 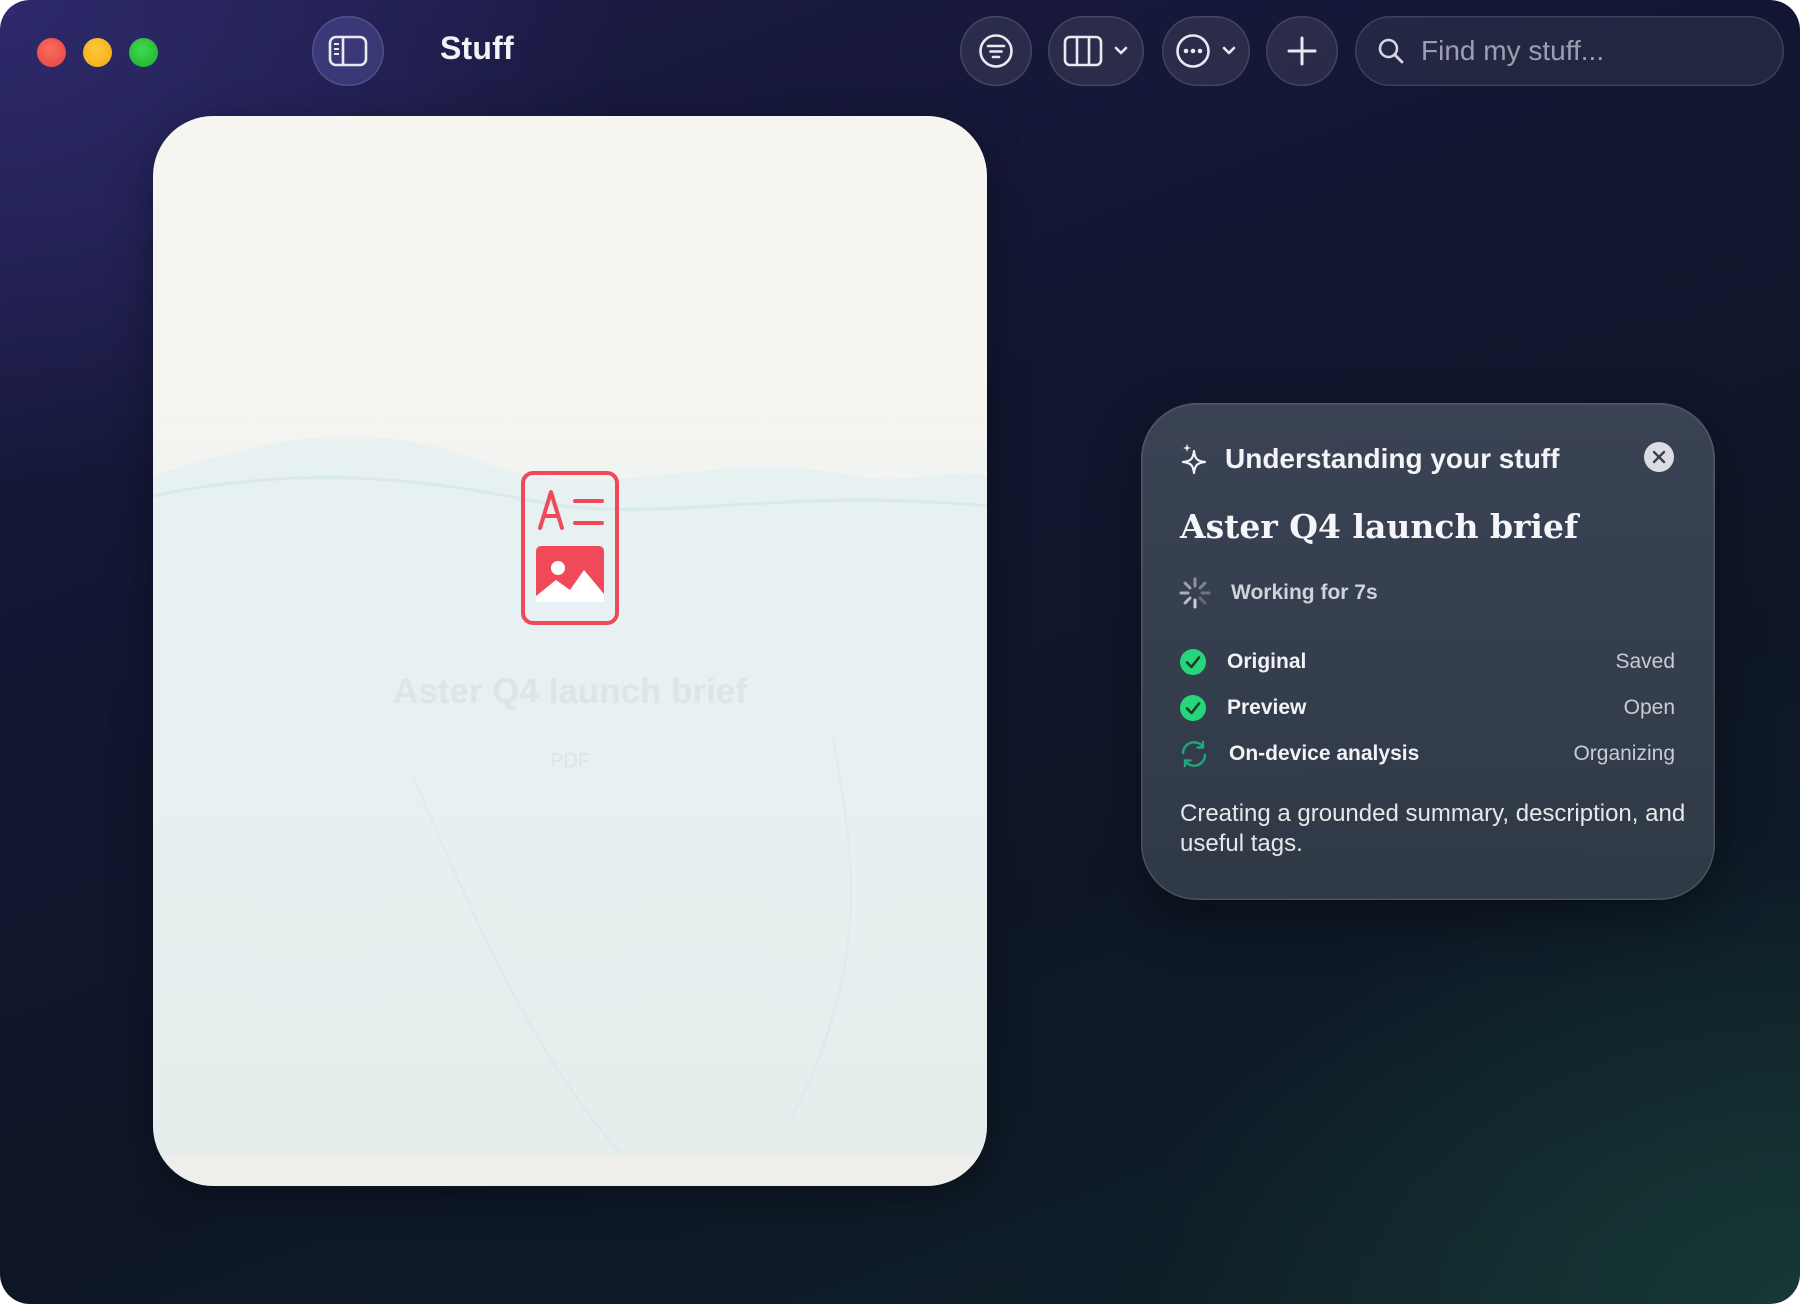 I want to click on step-status: Saved, so click(x=1645, y=661).